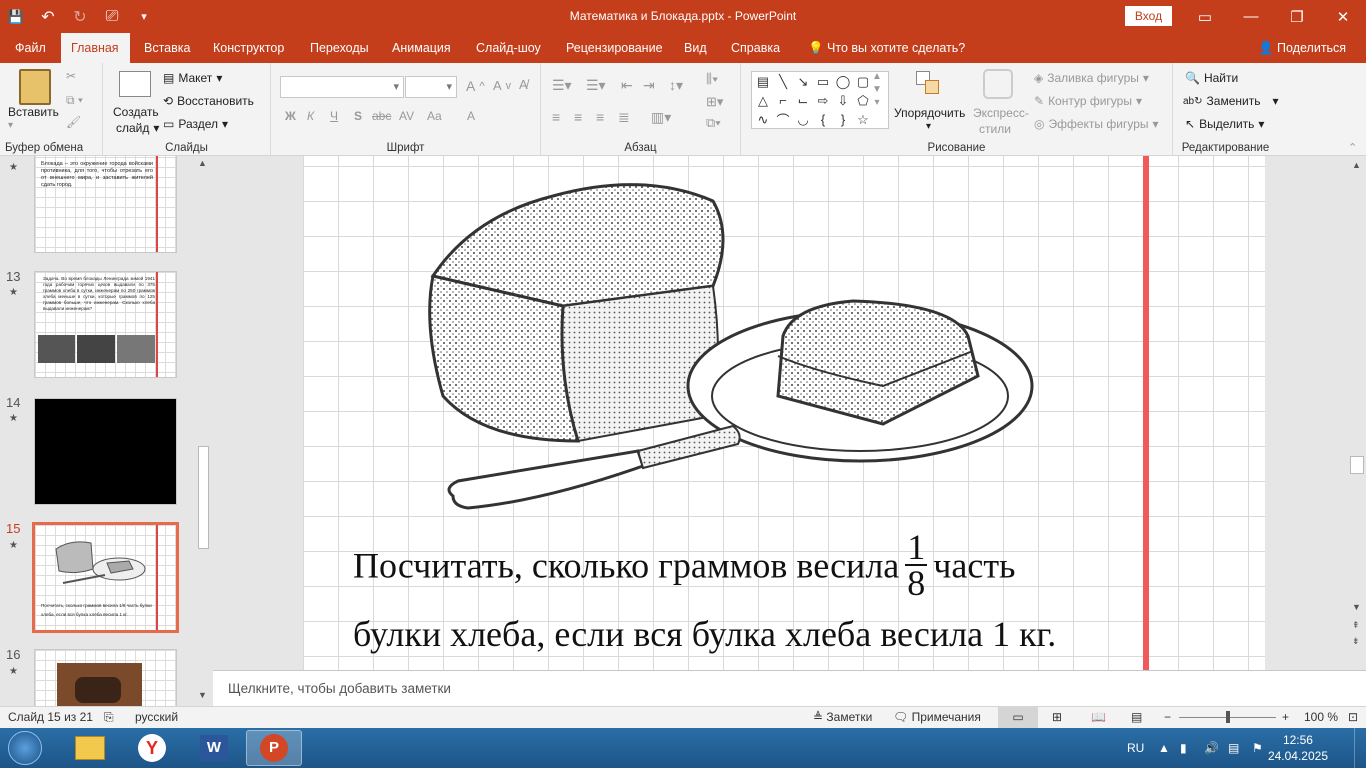  I want to click on share-button: 👤 Поделиться, so click(1302, 48).